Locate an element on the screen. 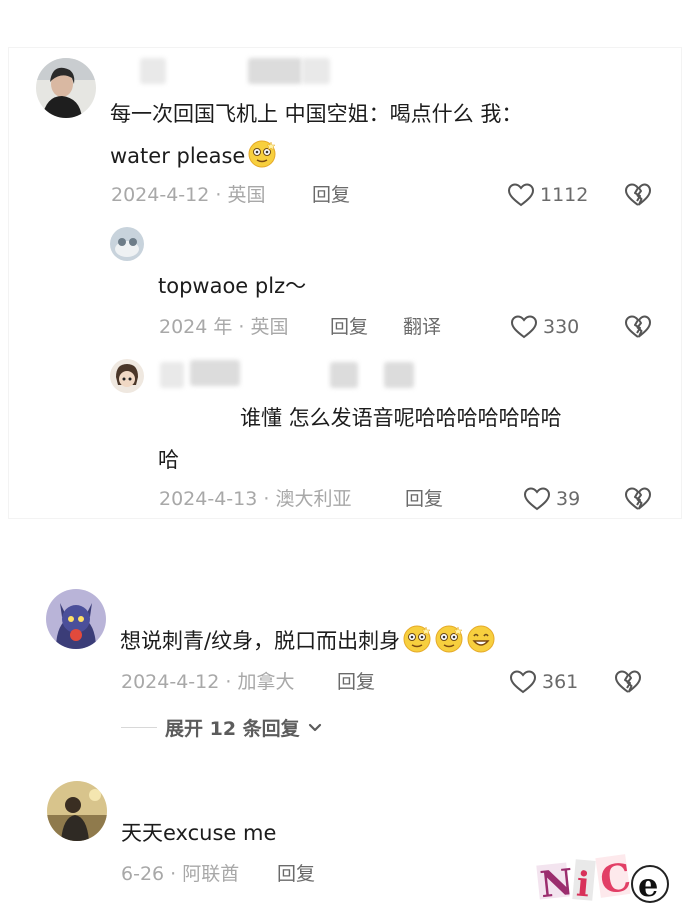  like-count: 330 is located at coordinates (561, 327).